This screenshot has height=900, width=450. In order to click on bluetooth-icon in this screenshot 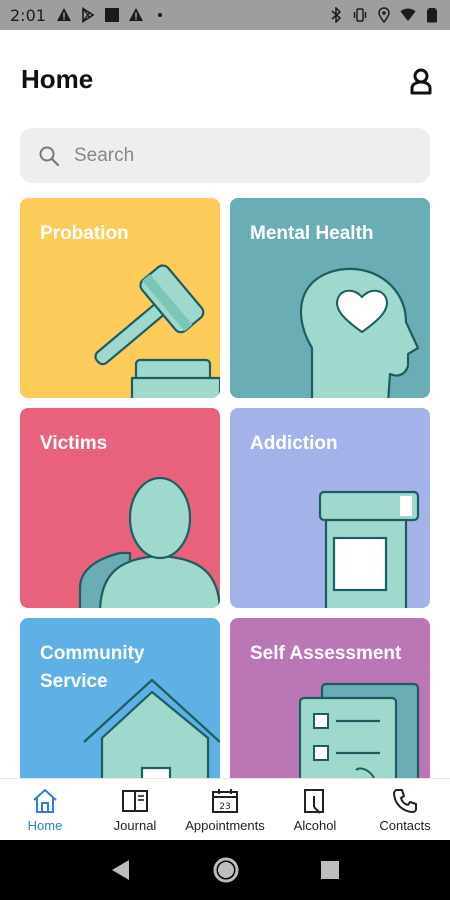, I will do `click(336, 15)`.